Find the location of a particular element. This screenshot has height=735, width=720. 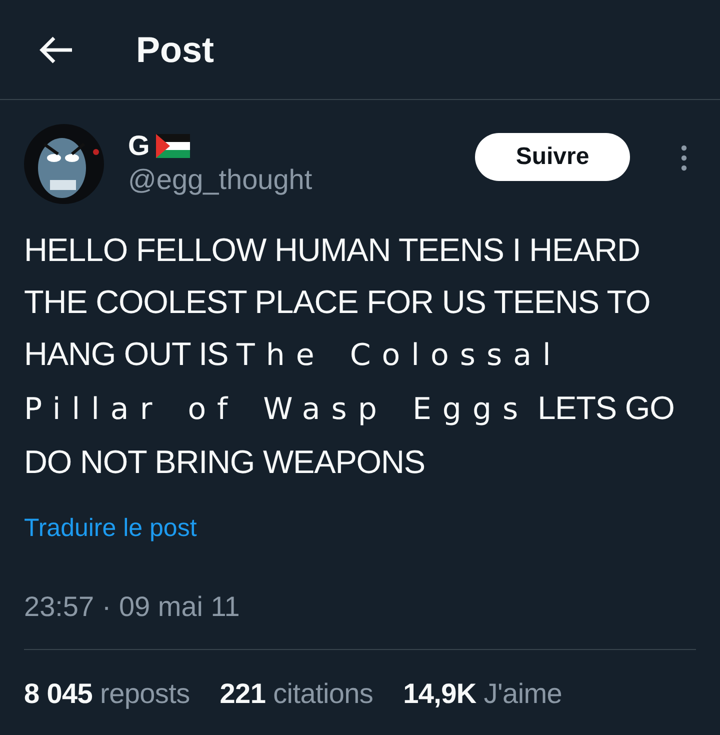

stat-link: 14,9K J'aime is located at coordinates (482, 694).